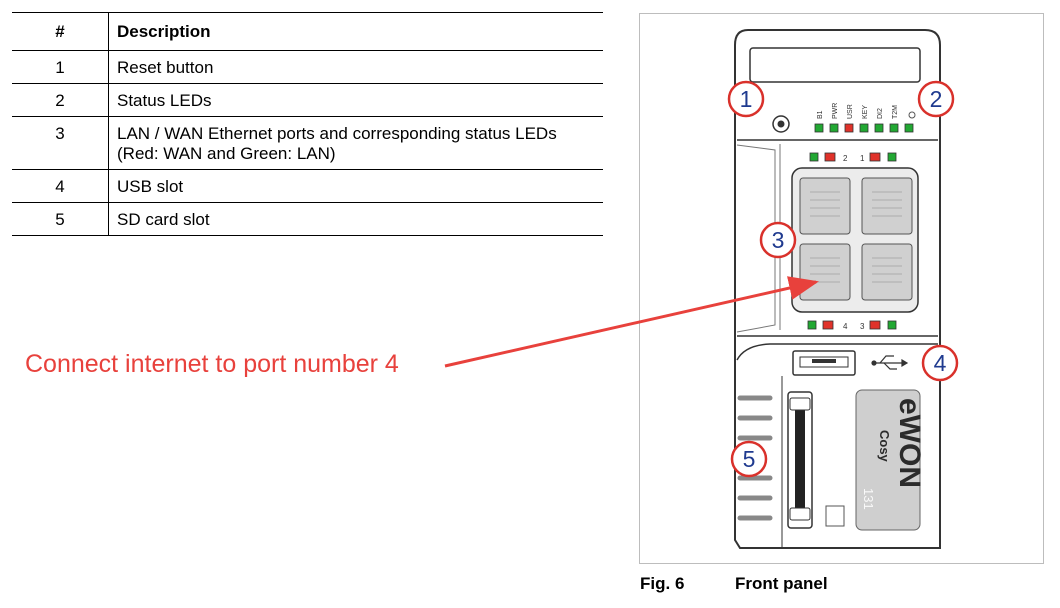 This screenshot has height=608, width=1060. Describe the element at coordinates (820, 114) in the screenshot. I see `led-label-b1: B1` at that location.